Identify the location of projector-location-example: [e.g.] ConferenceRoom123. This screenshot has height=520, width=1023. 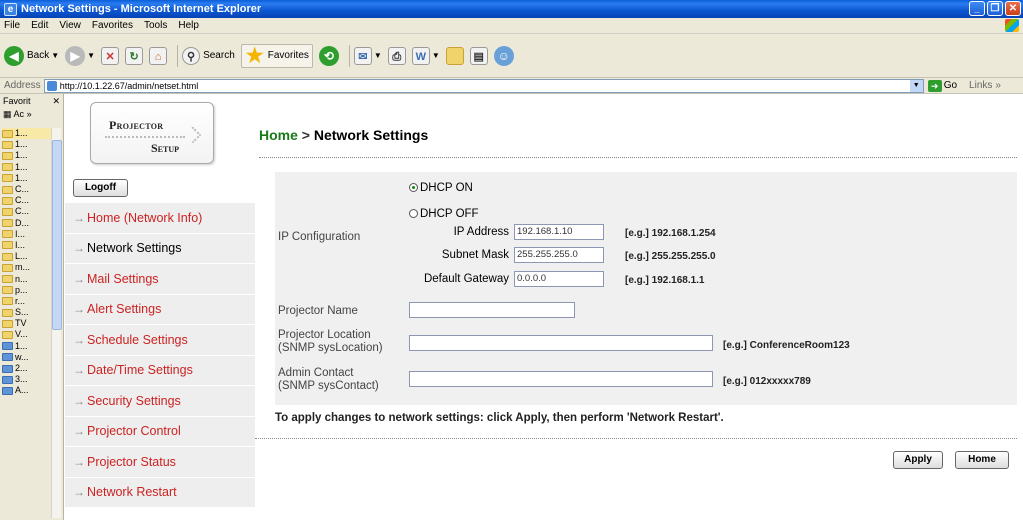
(786, 345).